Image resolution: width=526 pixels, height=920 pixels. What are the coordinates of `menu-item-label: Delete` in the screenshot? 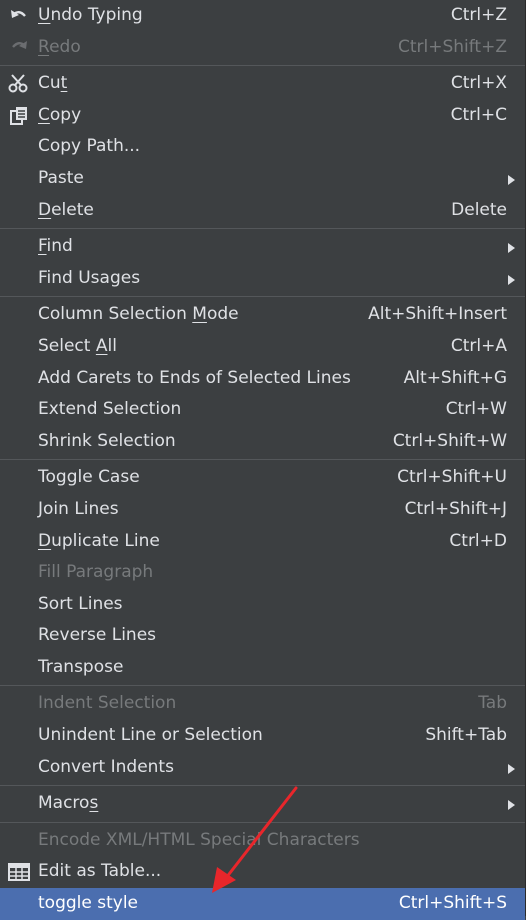 It's located at (66, 209).